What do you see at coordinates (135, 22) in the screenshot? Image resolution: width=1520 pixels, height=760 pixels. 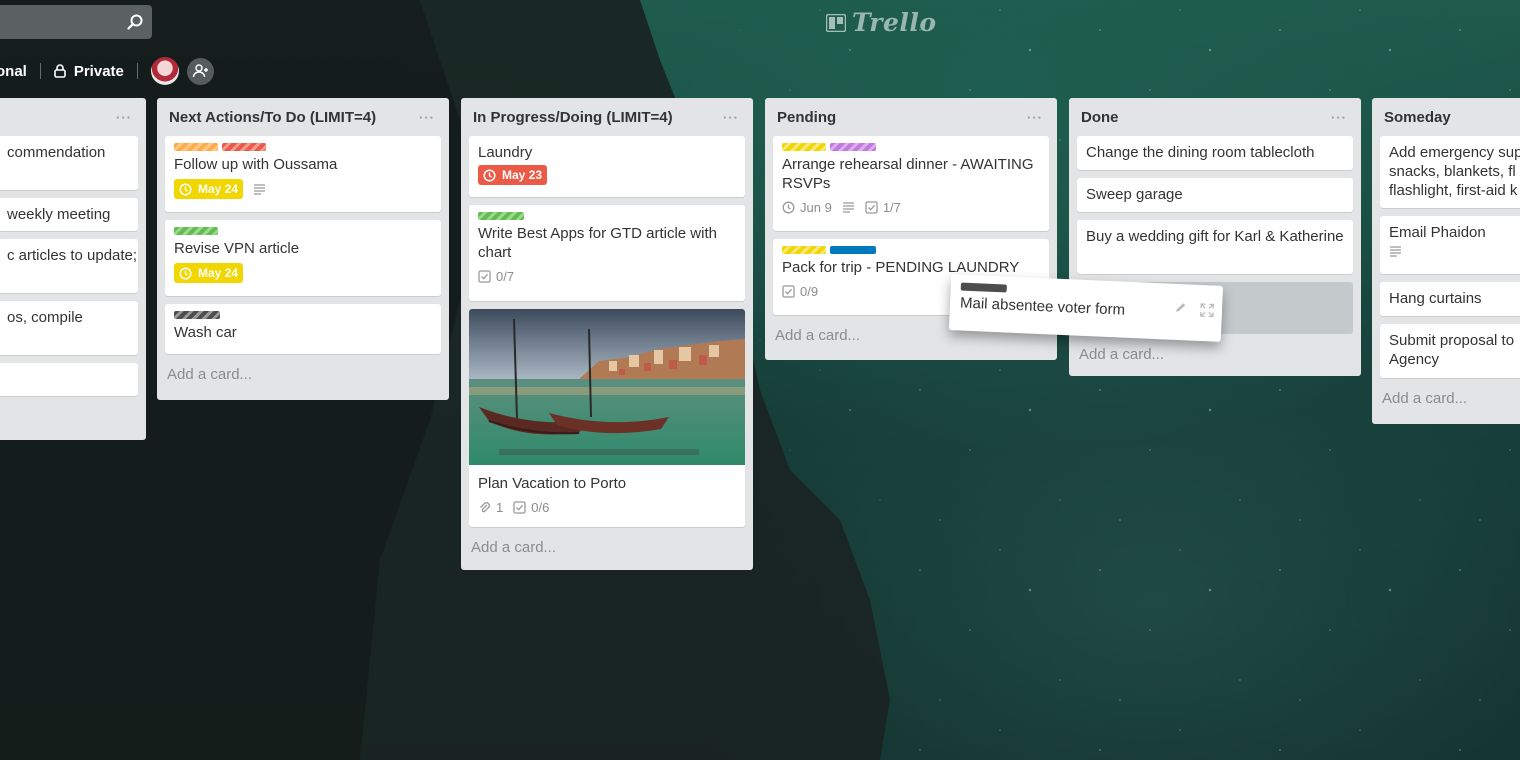 I see `search-icon` at bounding box center [135, 22].